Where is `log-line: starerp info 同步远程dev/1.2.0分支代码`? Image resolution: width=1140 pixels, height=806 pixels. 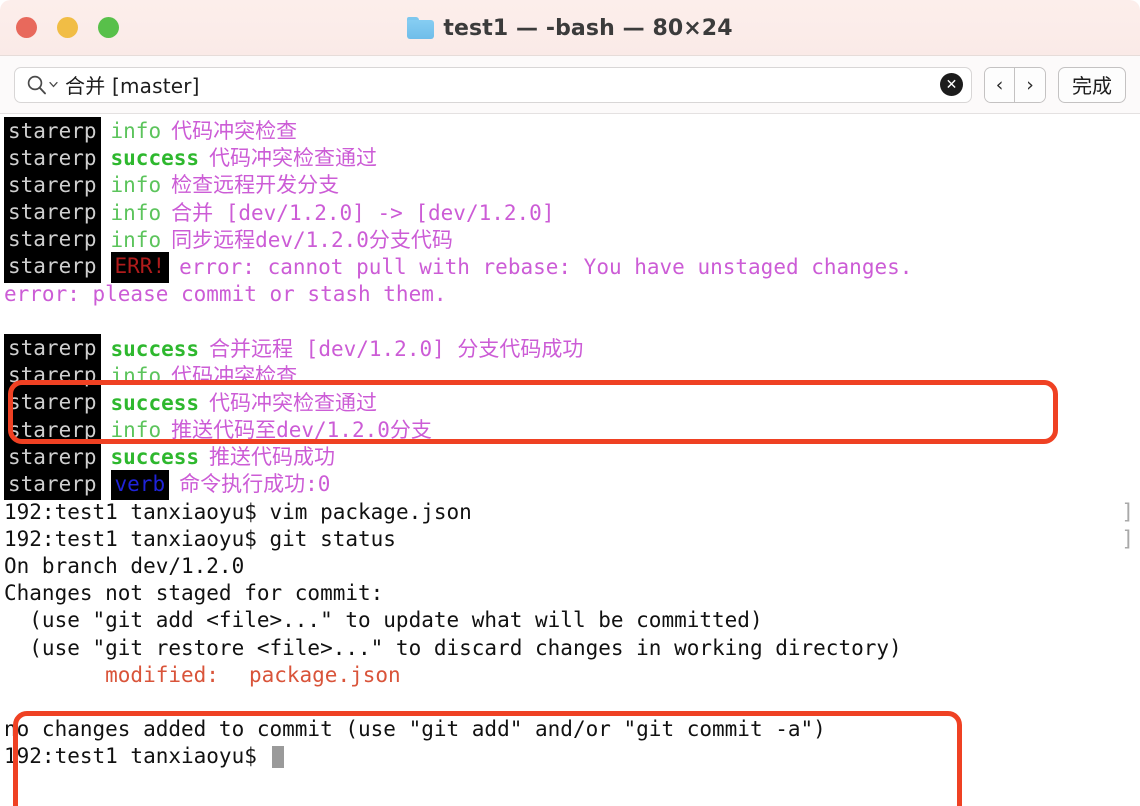
log-line: starerp info 同步远程dev/1.2.0分支代码 is located at coordinates (570, 240).